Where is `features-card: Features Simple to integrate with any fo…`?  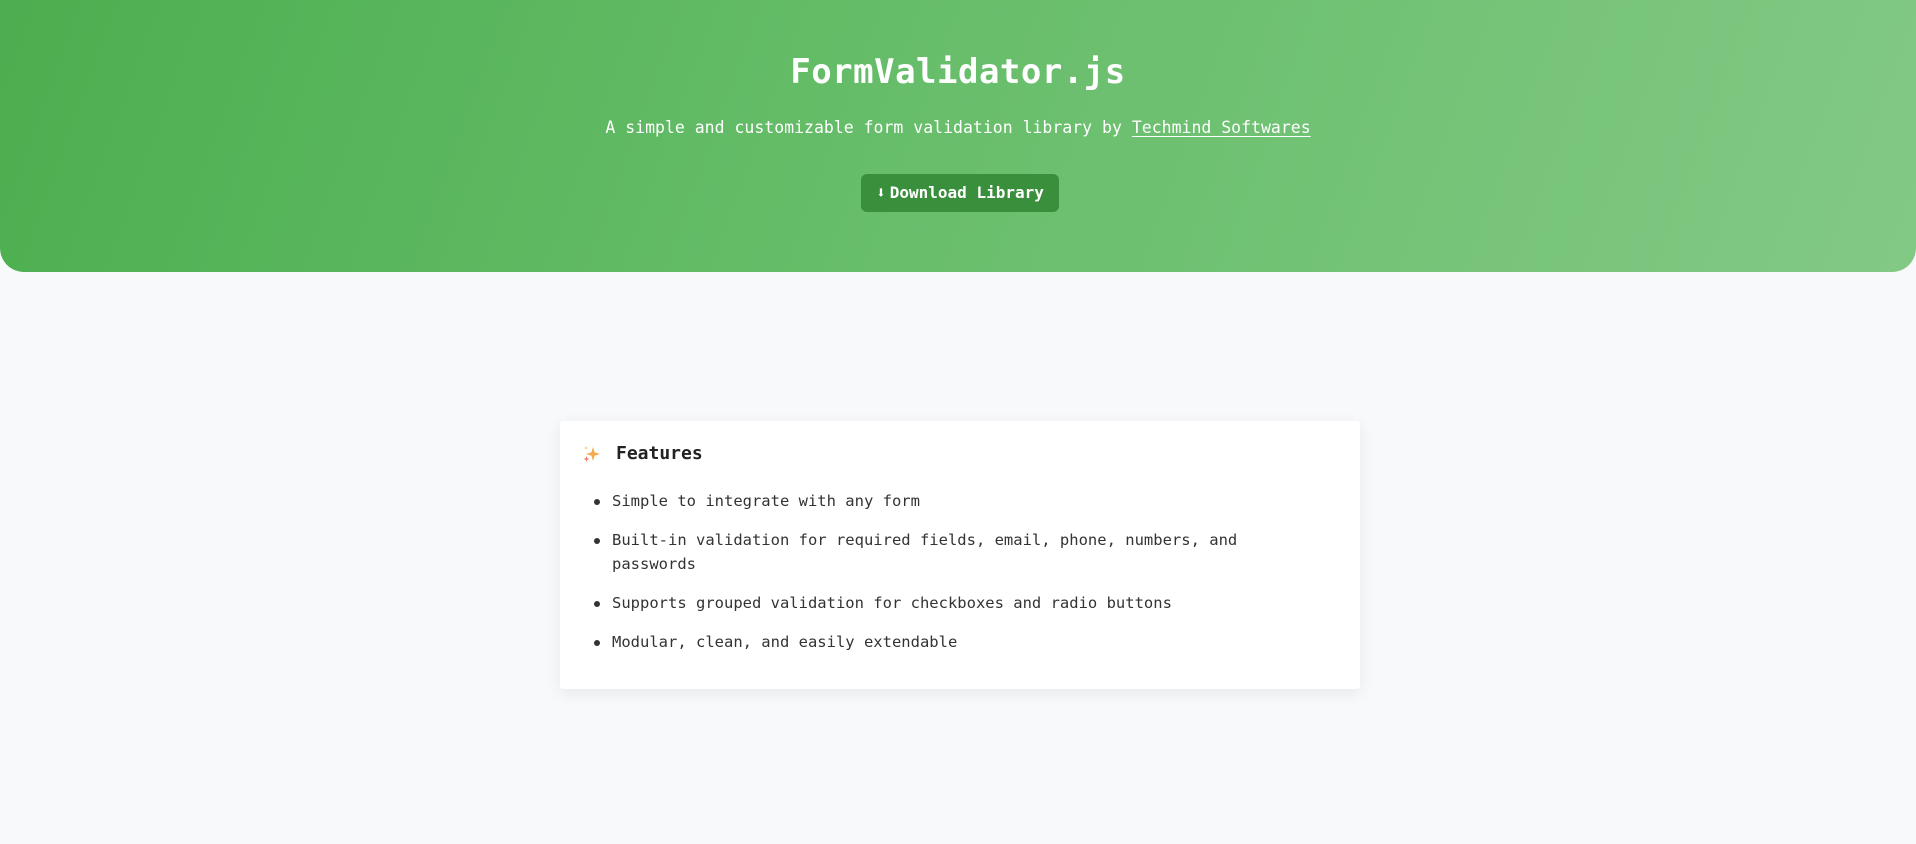 features-card: Features Simple to integrate with any fo… is located at coordinates (960, 555).